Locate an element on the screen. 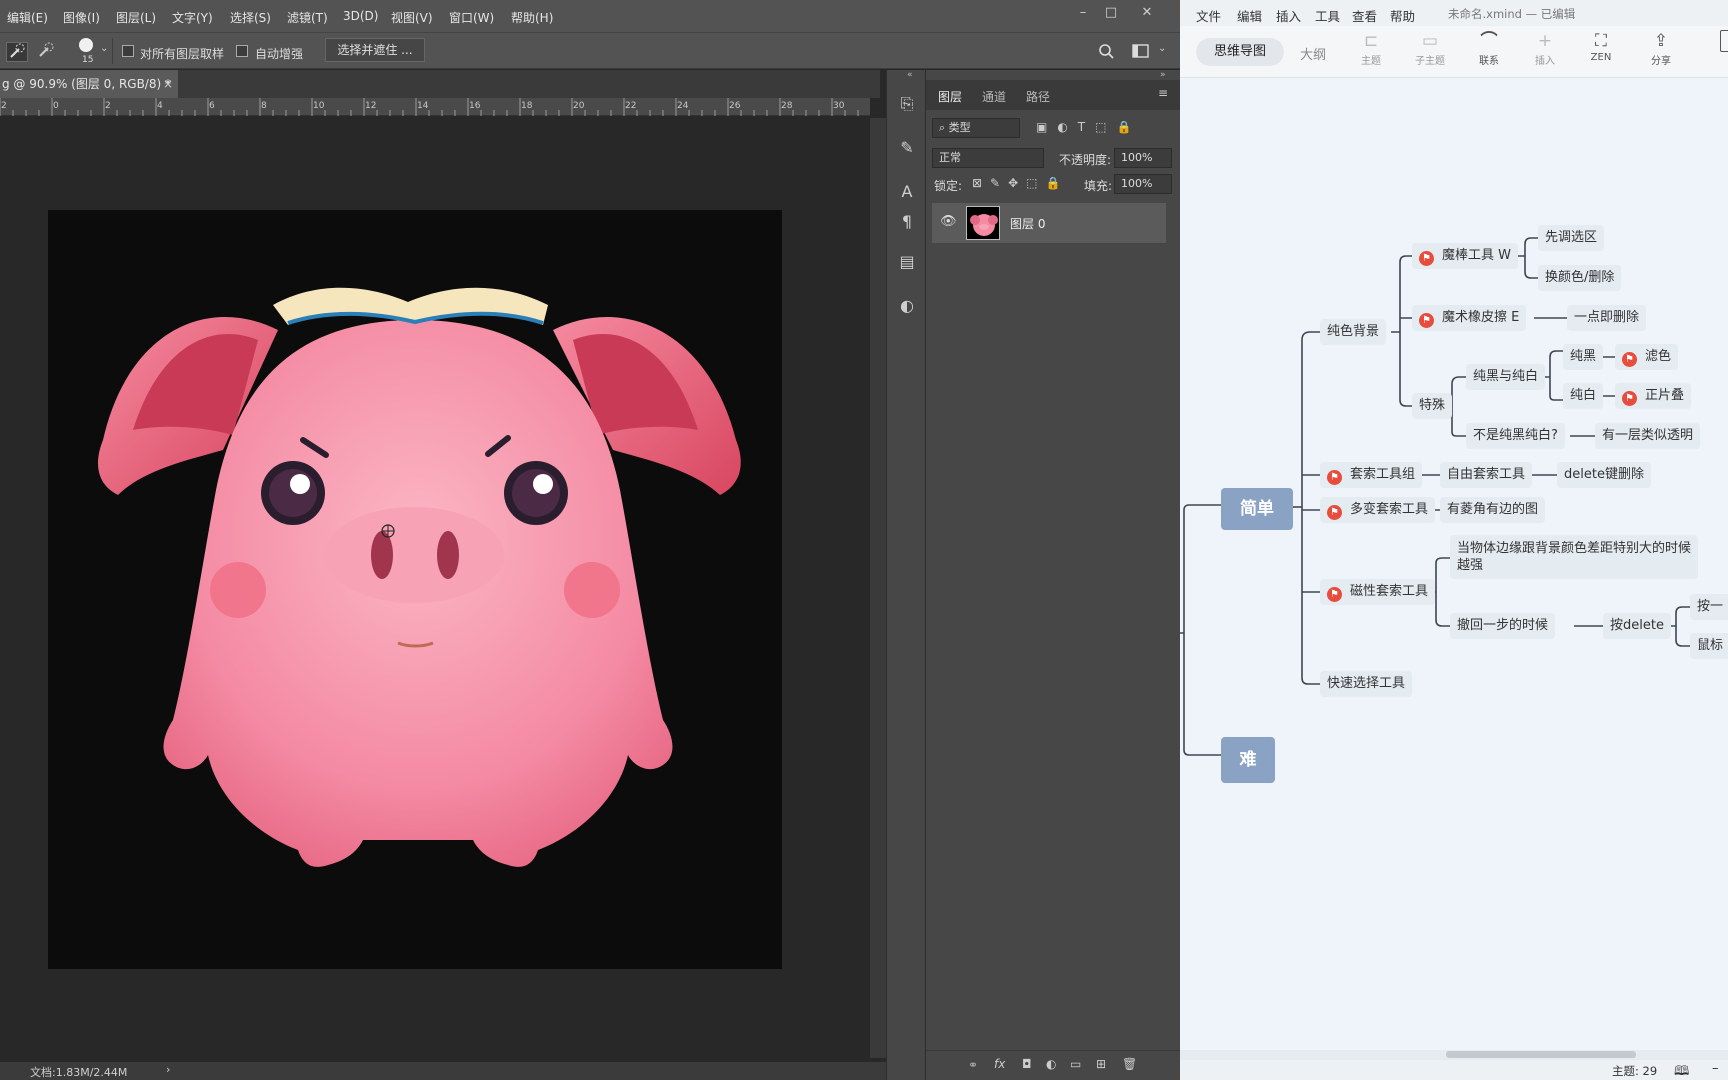  layer-row: 👁 图层 0 is located at coordinates (1049, 223).